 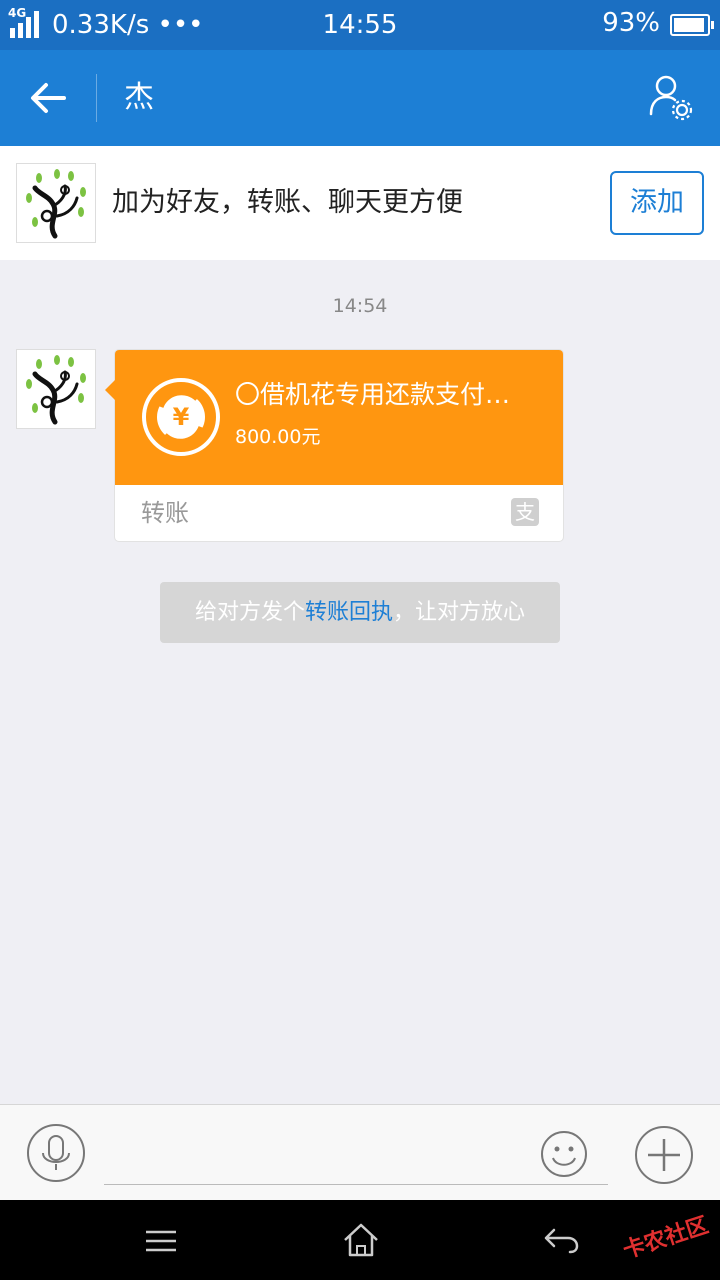 What do you see at coordinates (278, 437) in the screenshot?
I see `transfer-amount: 800.00元` at bounding box center [278, 437].